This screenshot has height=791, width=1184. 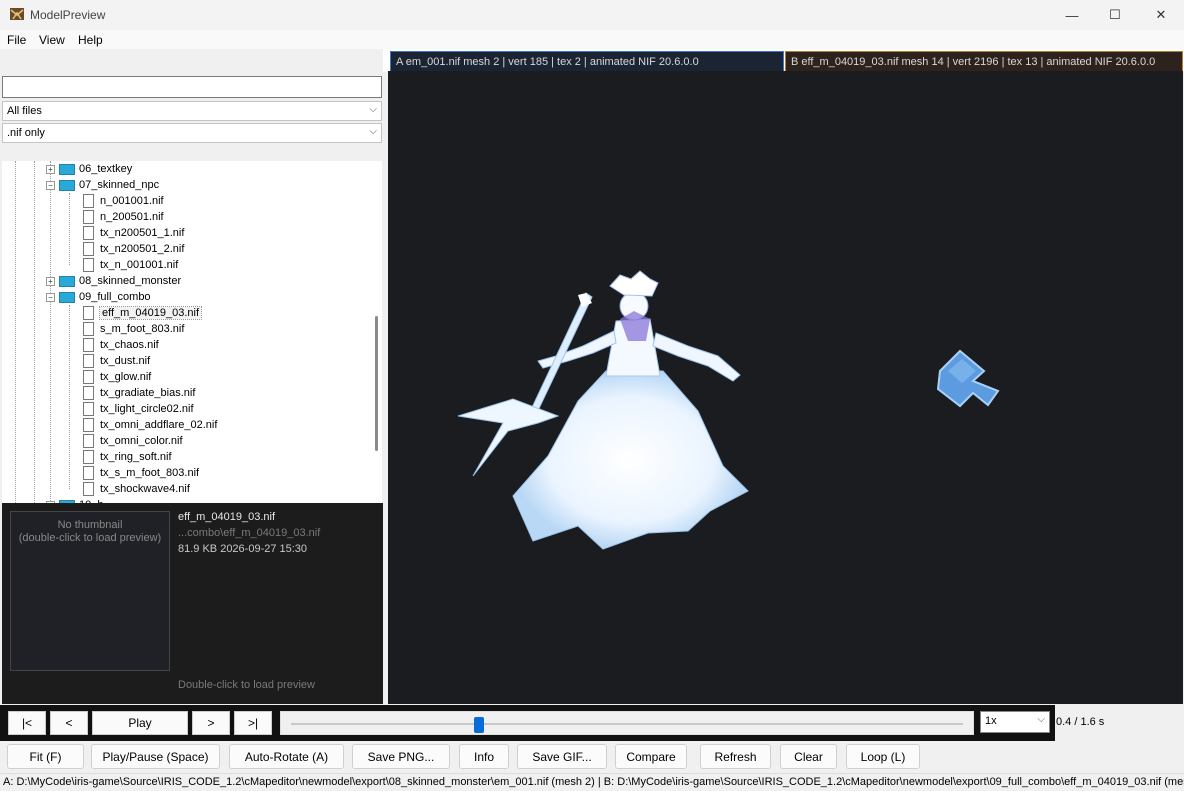 I want to click on tree-file: tx_omni_addflare_02.nif, so click(x=150, y=425).